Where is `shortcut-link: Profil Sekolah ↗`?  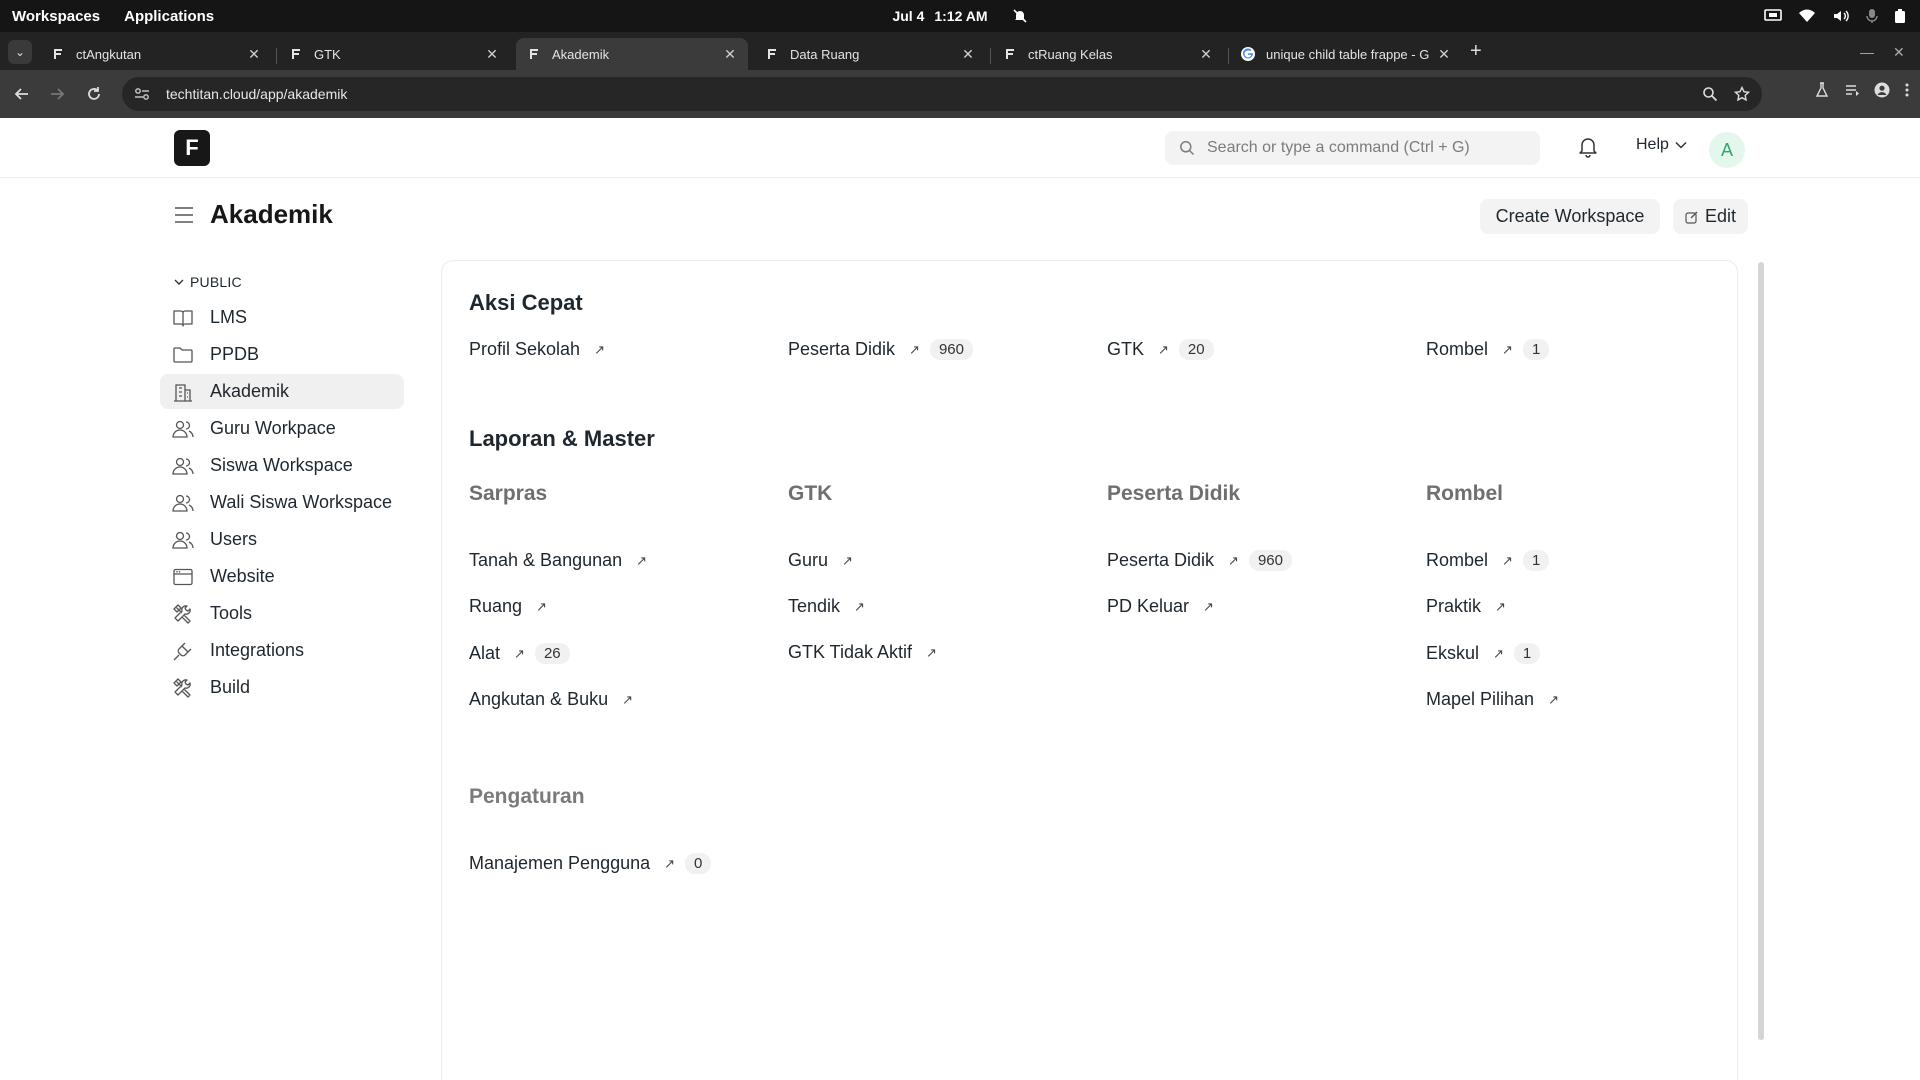
shortcut-link: Profil Sekolah ↗ is located at coordinates (537, 349).